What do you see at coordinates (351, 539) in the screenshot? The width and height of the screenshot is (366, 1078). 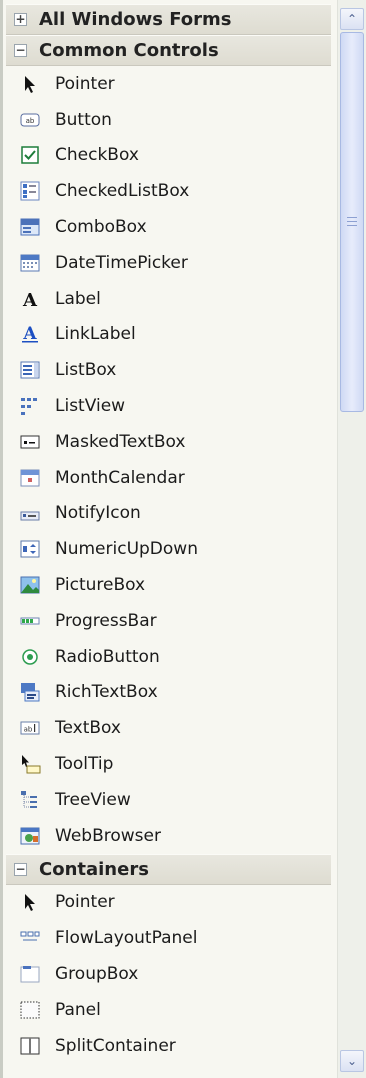 I see `vertical-scrollbar: ⌃ ⌄` at bounding box center [351, 539].